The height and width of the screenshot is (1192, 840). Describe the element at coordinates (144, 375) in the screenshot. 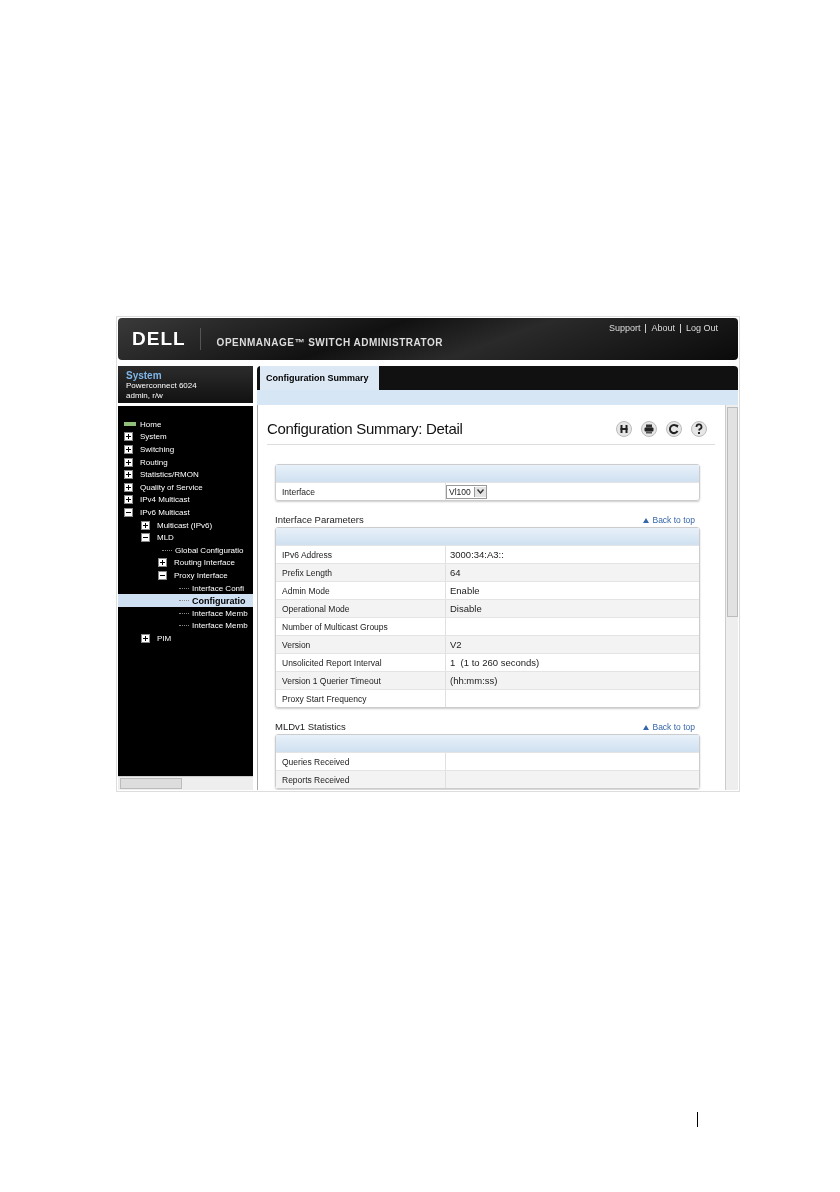

I see `system-title: System` at that location.